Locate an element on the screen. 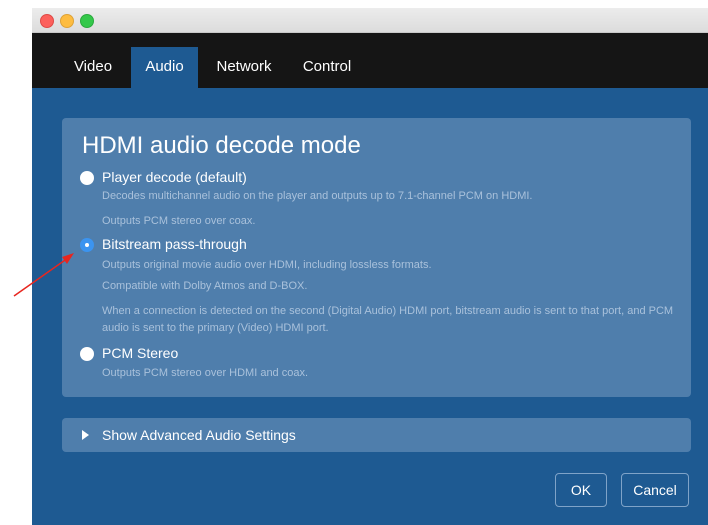 The height and width of the screenshot is (525, 708). close-window-button is located at coordinates (47, 21).